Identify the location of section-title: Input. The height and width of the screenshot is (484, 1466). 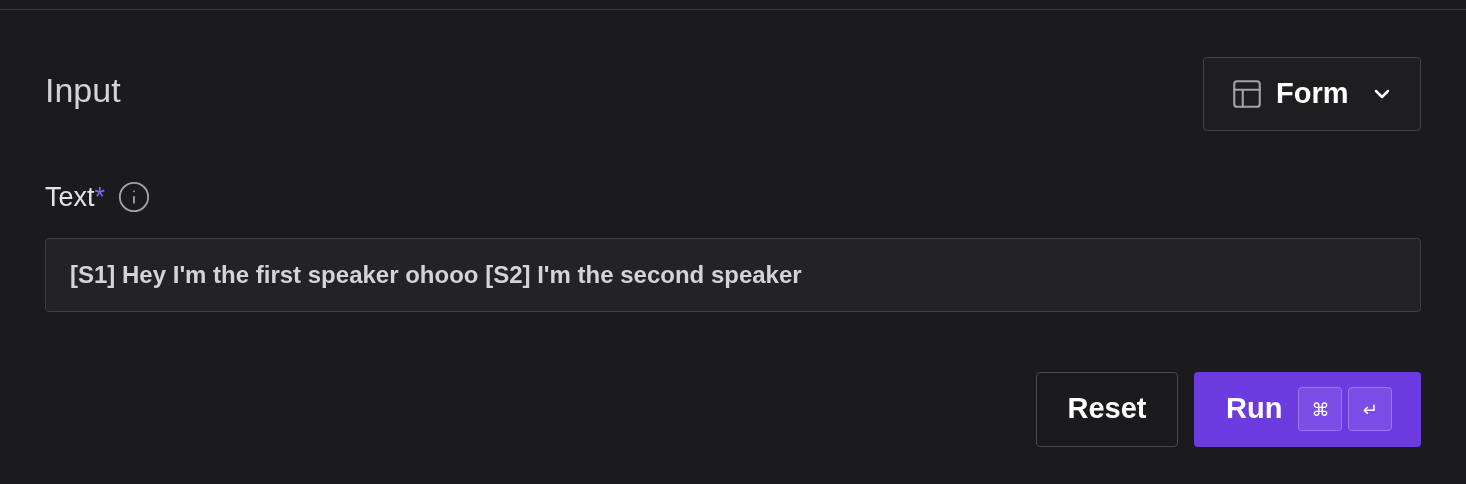
(83, 90).